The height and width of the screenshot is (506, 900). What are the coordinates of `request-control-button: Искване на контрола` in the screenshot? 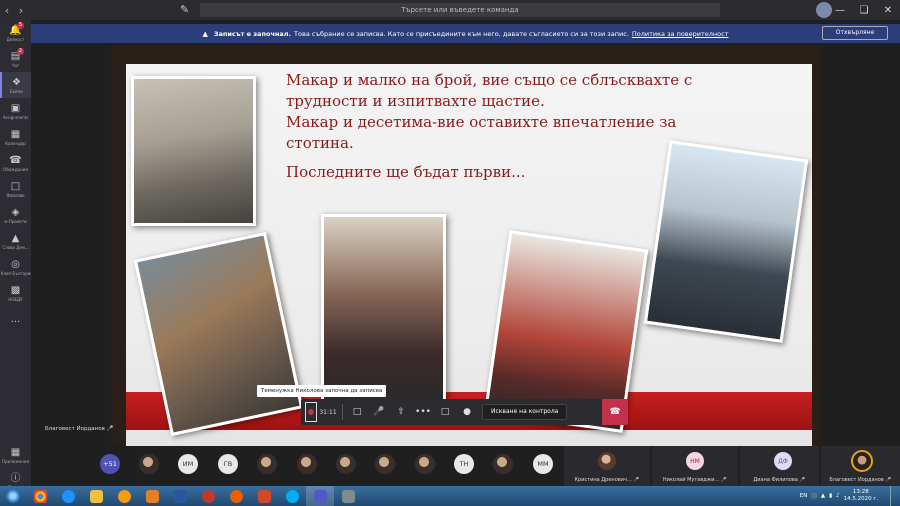 It's located at (525, 412).